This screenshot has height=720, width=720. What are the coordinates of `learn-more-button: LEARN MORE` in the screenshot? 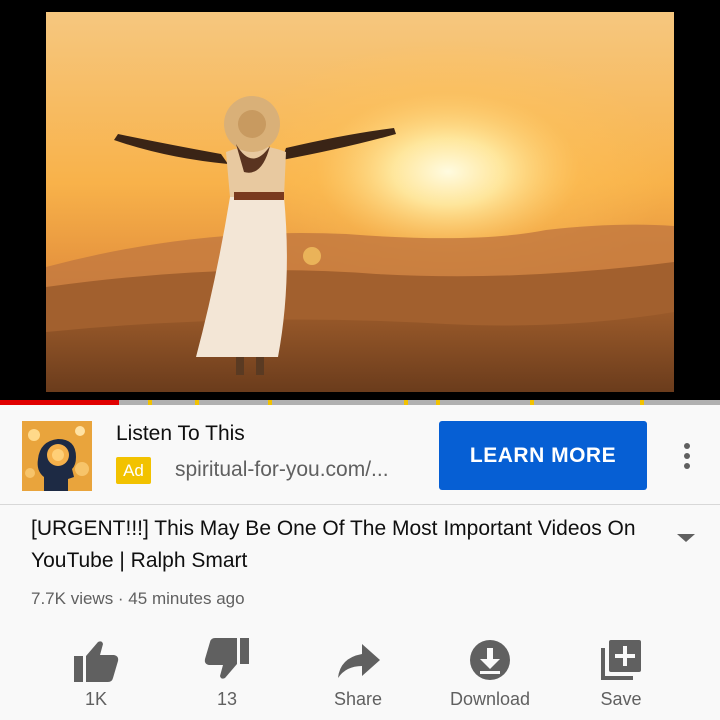 It's located at (543, 455).